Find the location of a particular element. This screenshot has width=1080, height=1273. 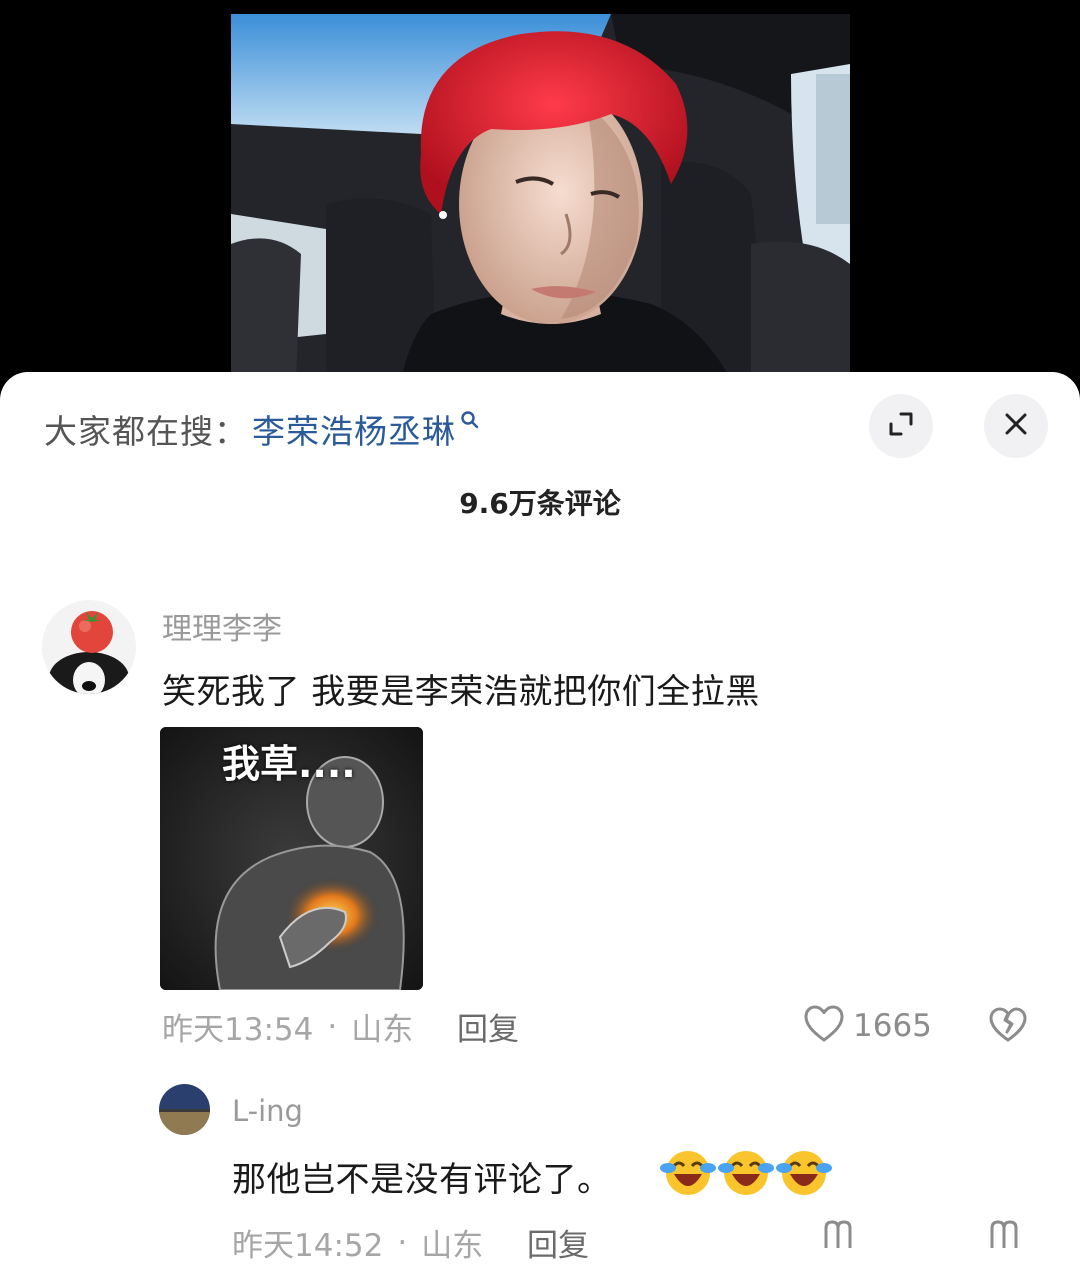

heart-icon is located at coordinates (824, 1026).